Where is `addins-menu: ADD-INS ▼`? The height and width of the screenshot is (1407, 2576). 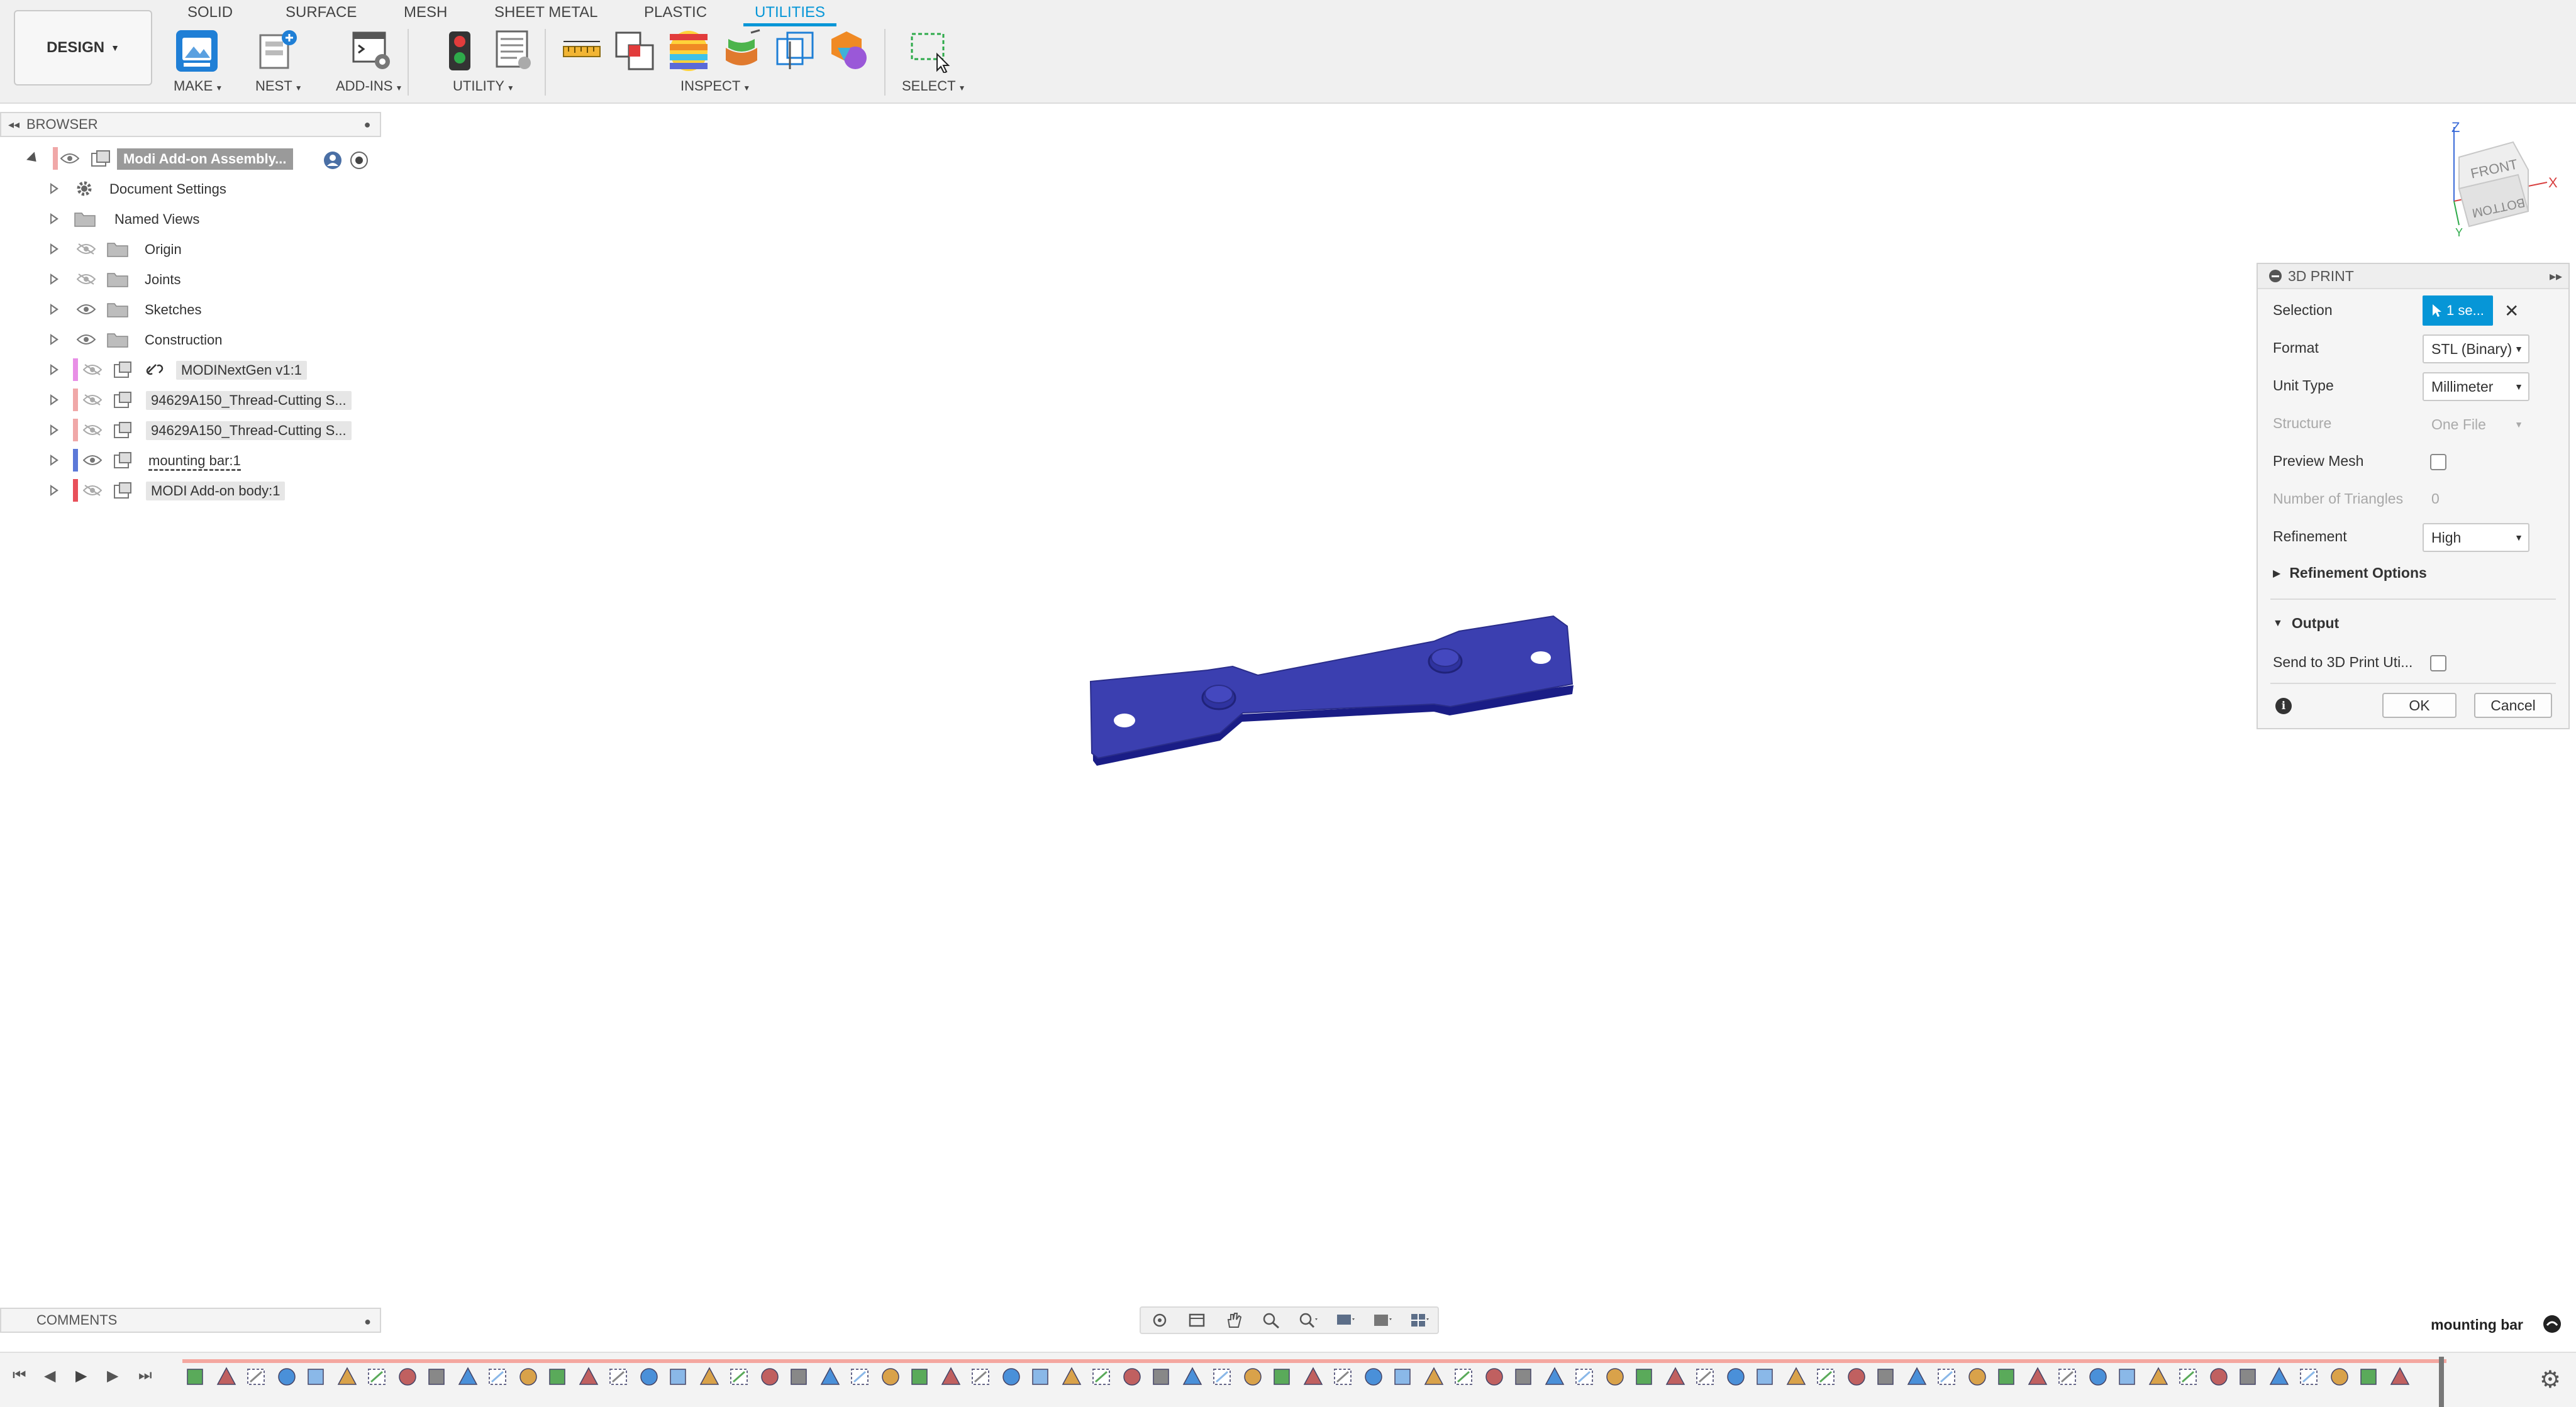
addins-menu: ADD-INS ▼ is located at coordinates (369, 86).